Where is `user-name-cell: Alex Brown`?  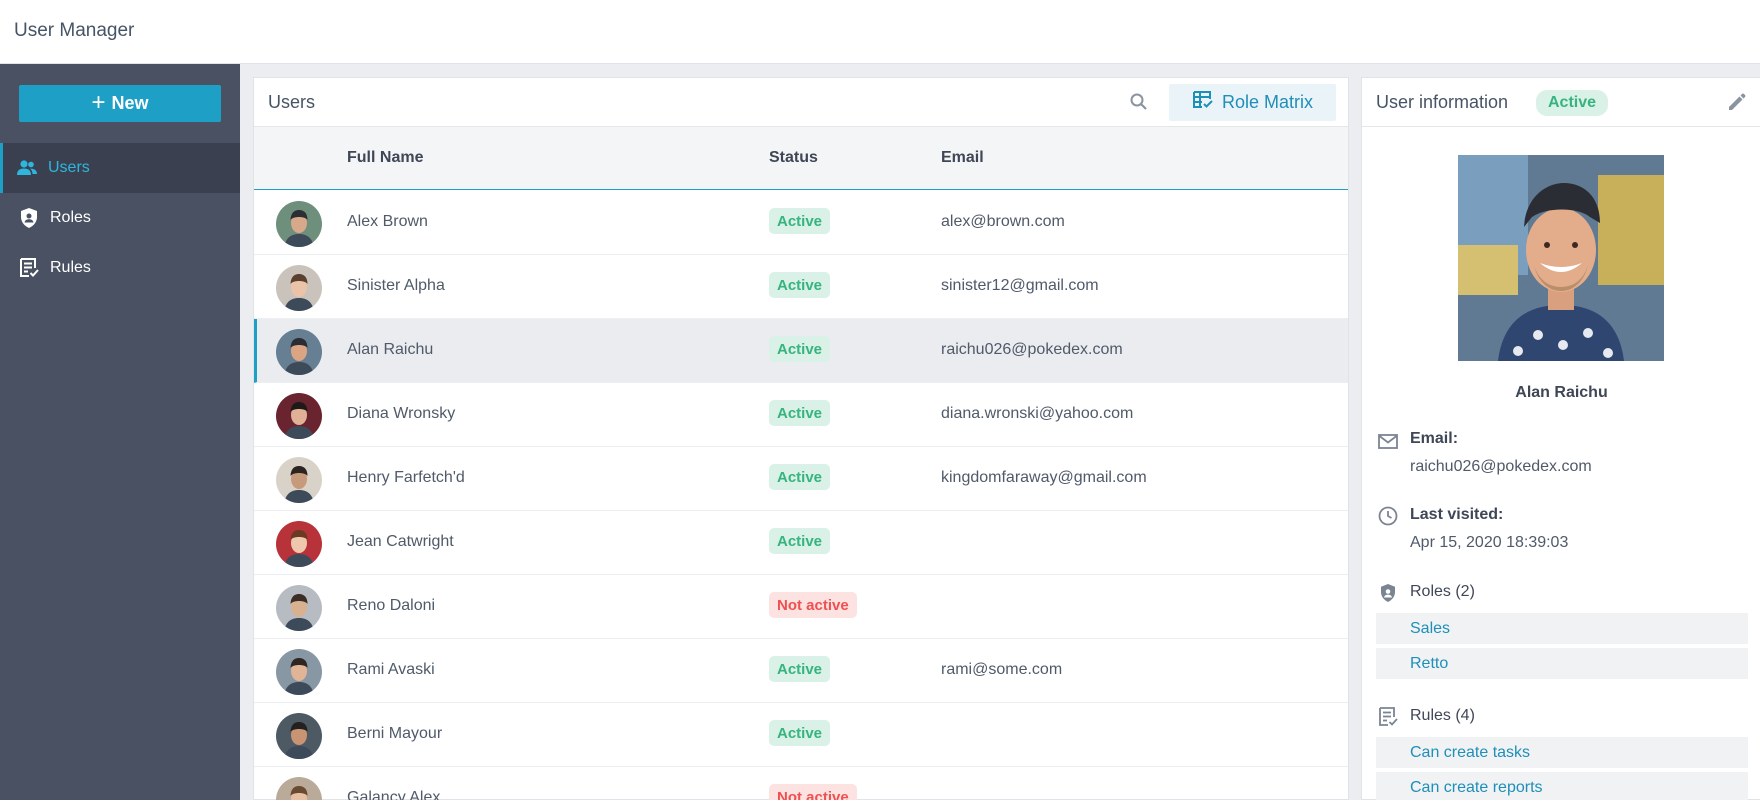
user-name-cell: Alex Brown is located at coordinates (387, 221).